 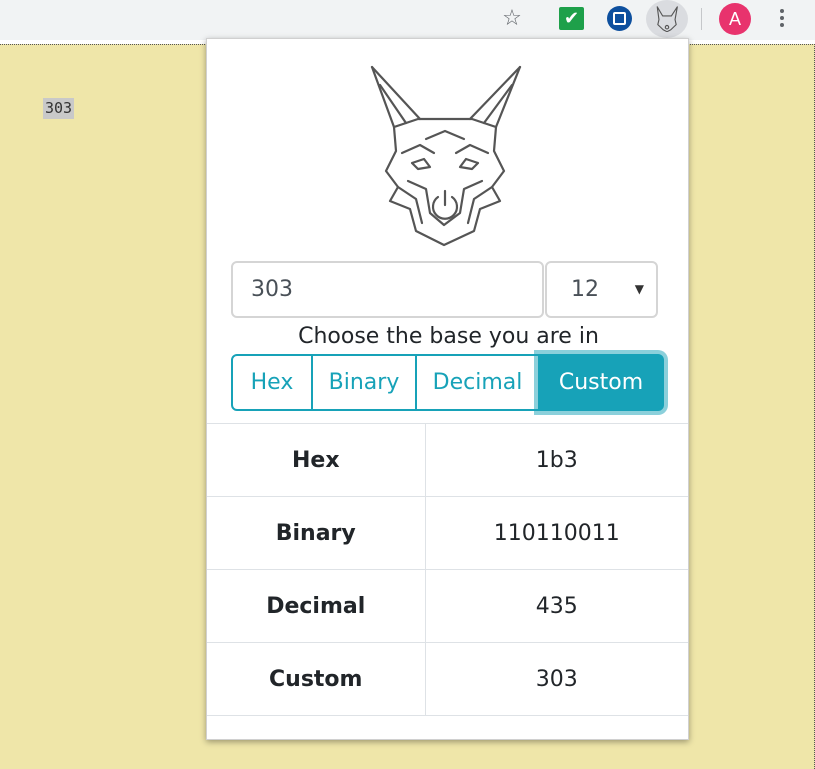 What do you see at coordinates (364, 382) in the screenshot?
I see `binary-base-button: Binary` at bounding box center [364, 382].